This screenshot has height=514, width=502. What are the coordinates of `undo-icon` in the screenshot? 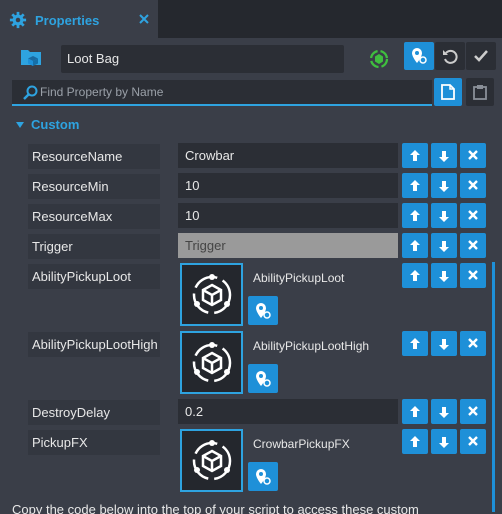 It's located at (450, 56).